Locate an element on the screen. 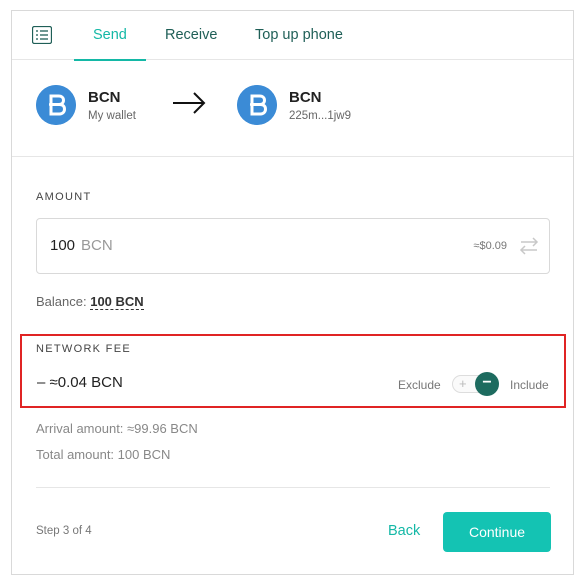 Image resolution: width=585 pixels, height=586 pixels. network-fee-label: NETWORK FEE is located at coordinates (83, 349).